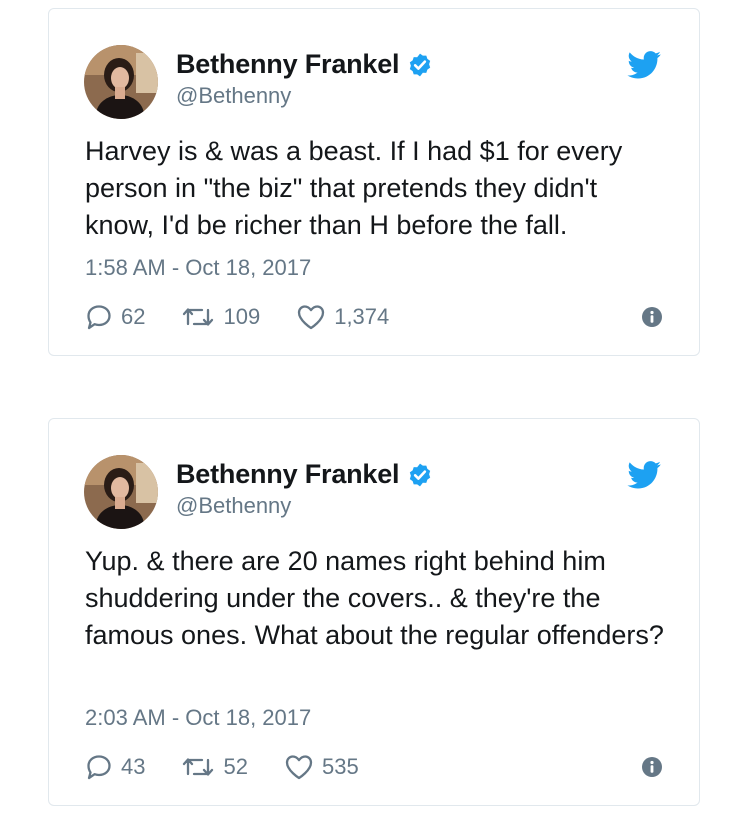 This screenshot has height=814, width=750. What do you see at coordinates (362, 316) in the screenshot?
I see `like-count: 1,374` at bounding box center [362, 316].